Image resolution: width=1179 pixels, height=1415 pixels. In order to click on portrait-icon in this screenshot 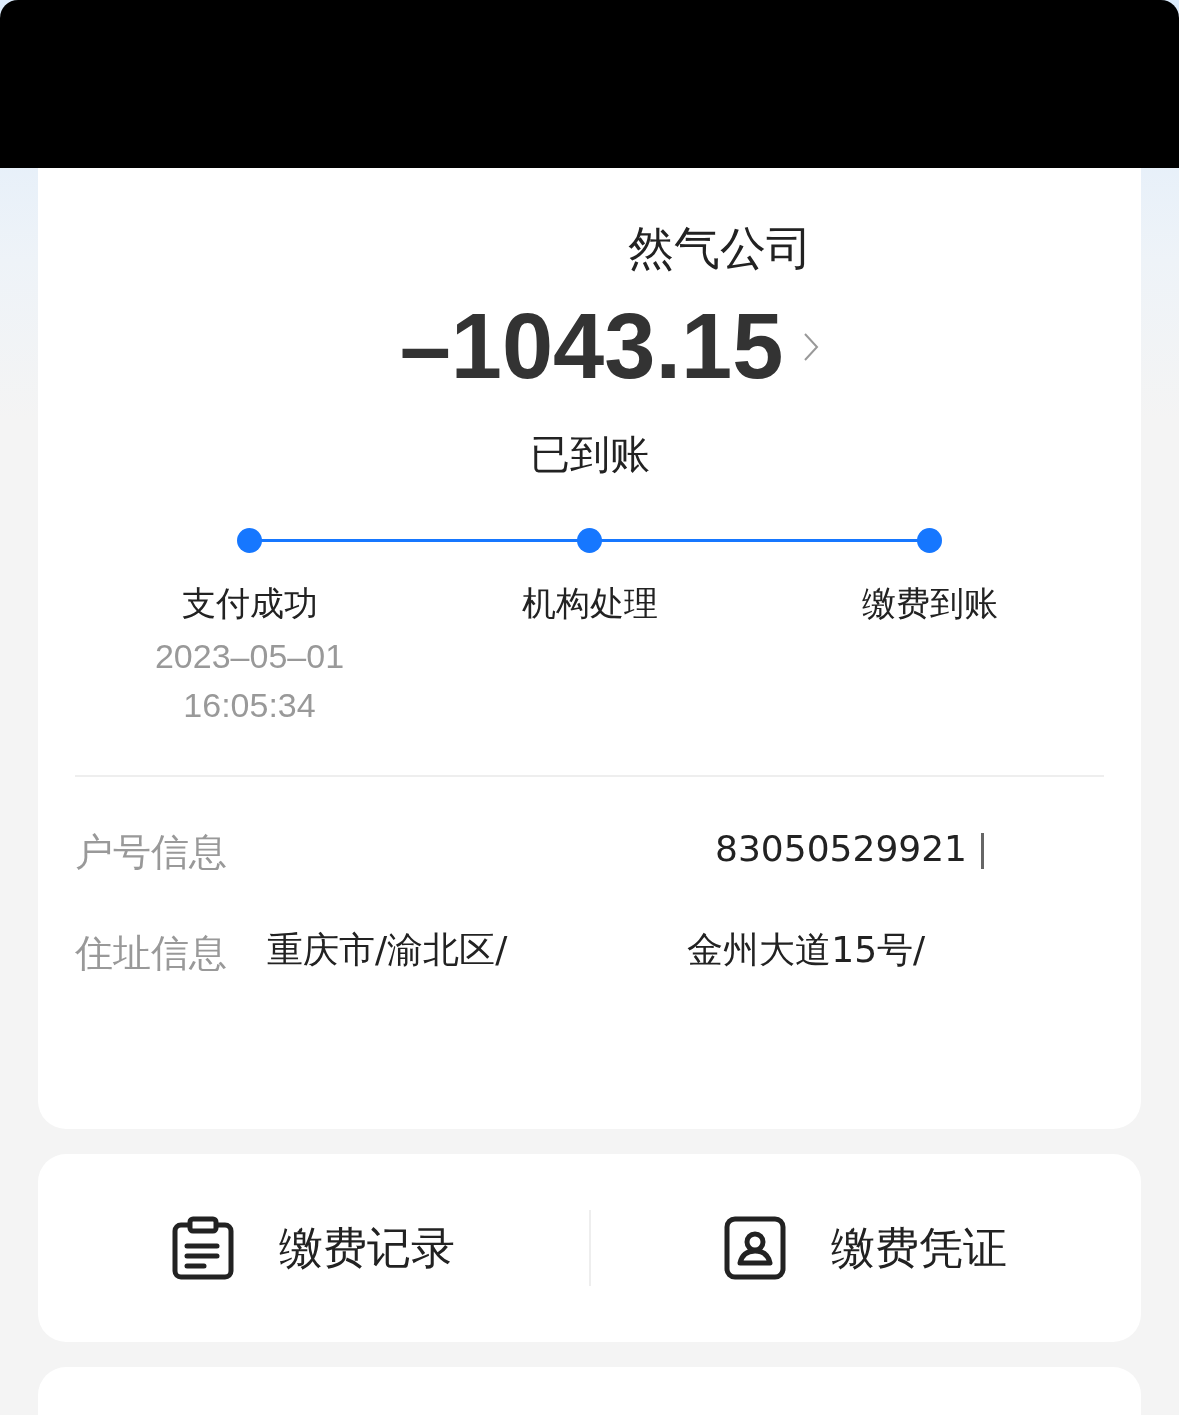, I will do `click(755, 1248)`.